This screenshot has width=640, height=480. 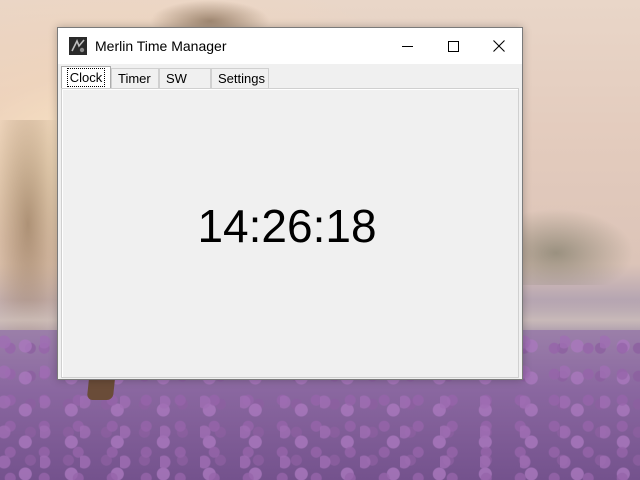 I want to click on tab-stopwatch: SW, so click(x=185, y=78).